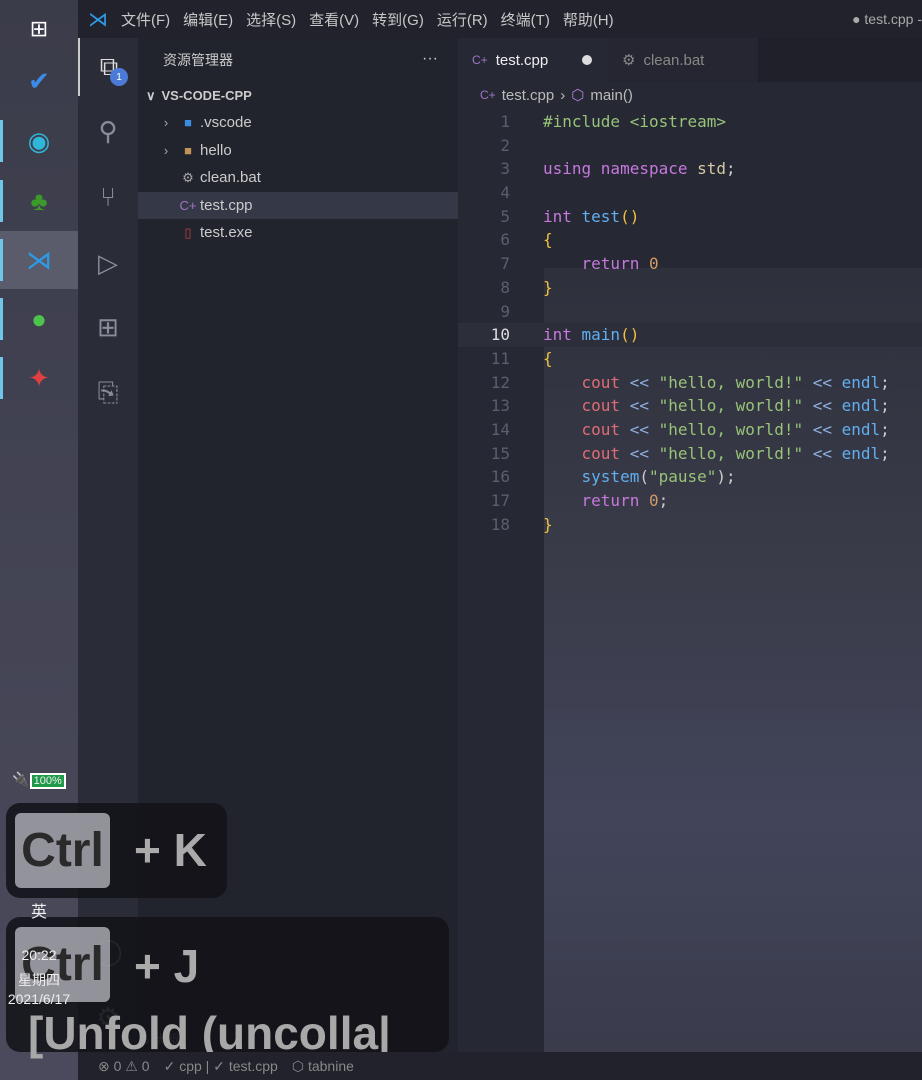  Describe the element at coordinates (108, 131) in the screenshot. I see `search-icon: ⚲` at that location.